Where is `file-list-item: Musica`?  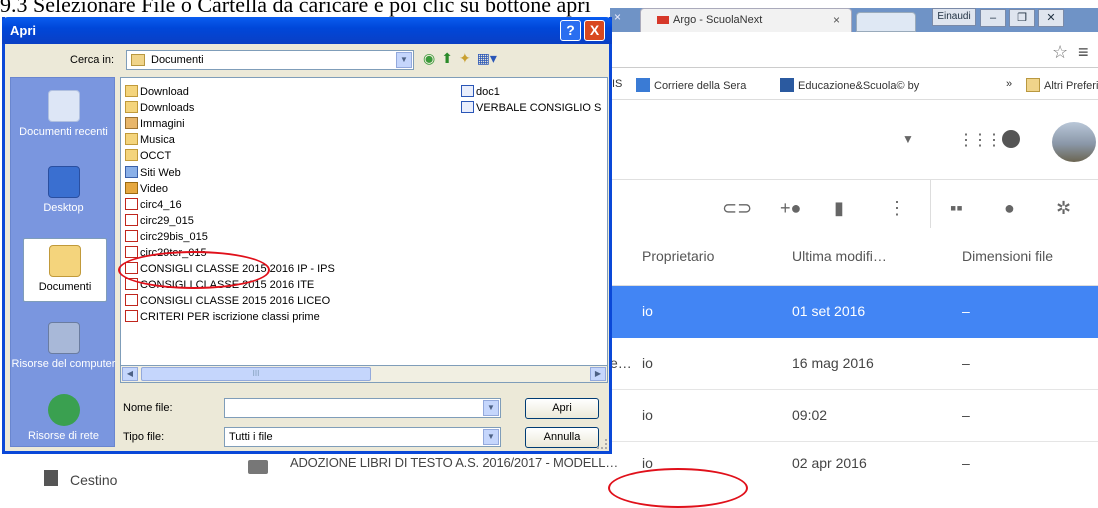 file-list-item: Musica is located at coordinates (150, 140).